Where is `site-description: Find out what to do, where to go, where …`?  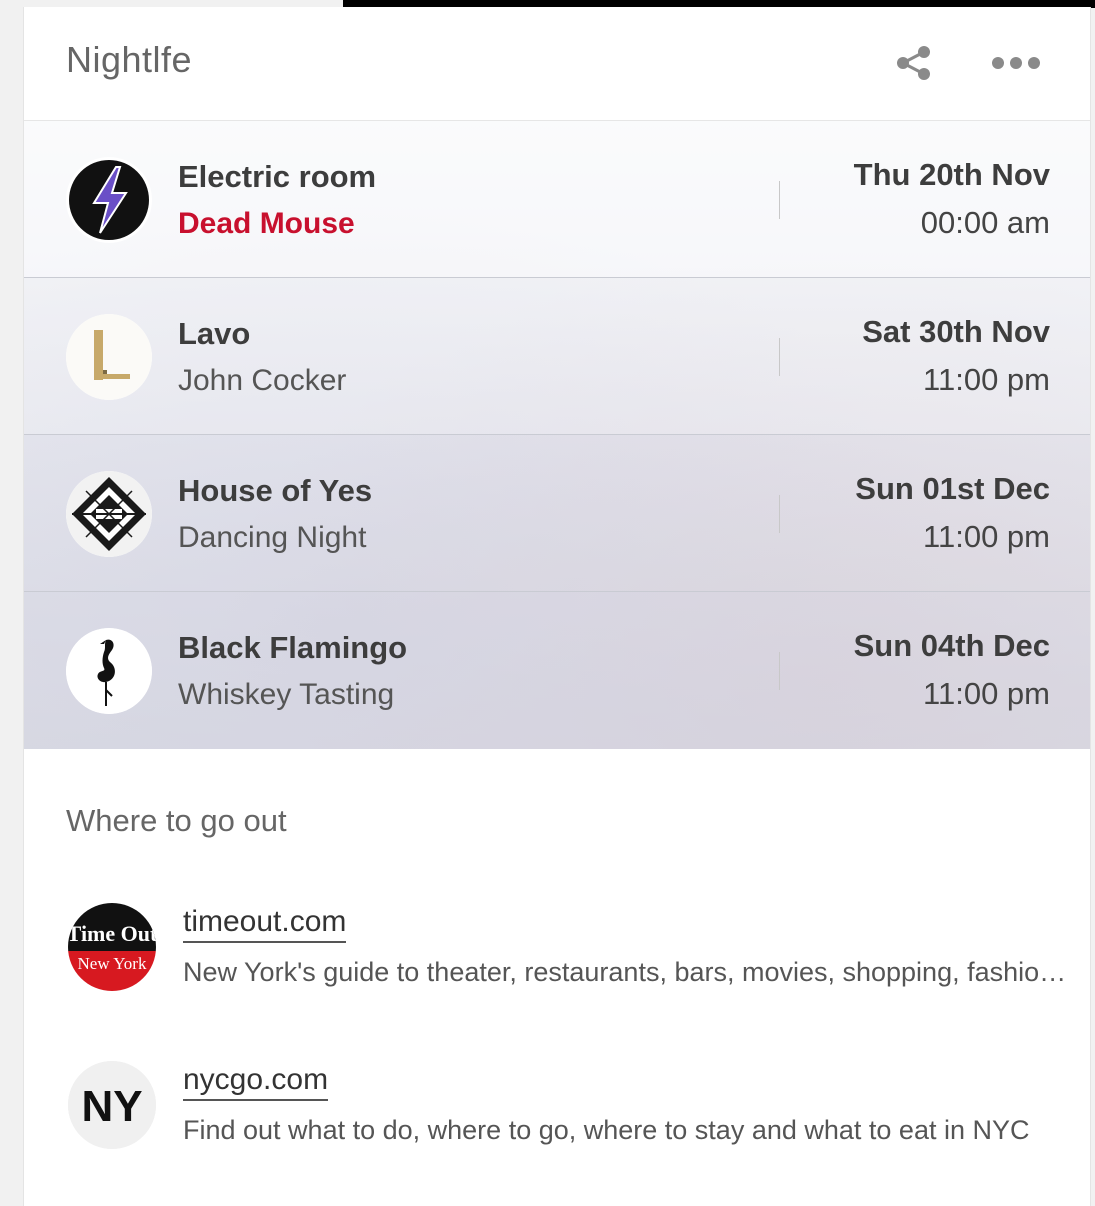
site-description: Find out what to do, where to go, where … is located at coordinates (606, 1130).